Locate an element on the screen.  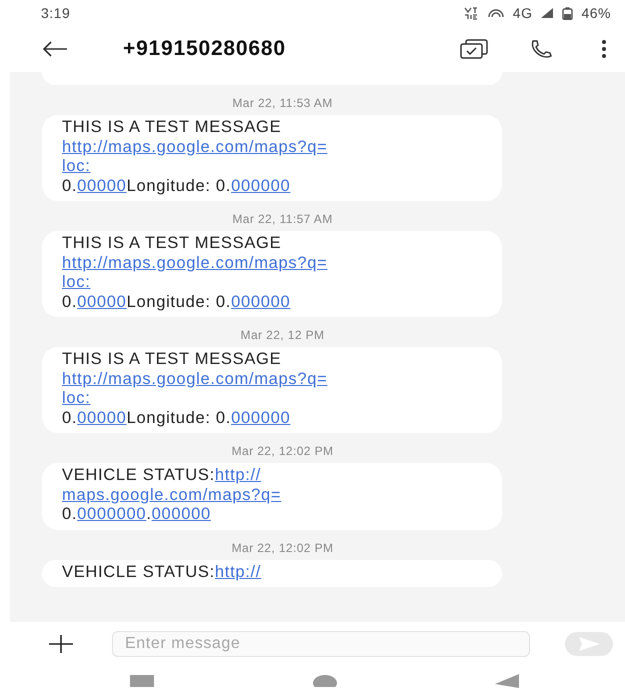
message-text: VEHICLE STATUS:http:// maps.google.com/maps?q= 0.0000000.000000 is located at coordinates (172, 495).